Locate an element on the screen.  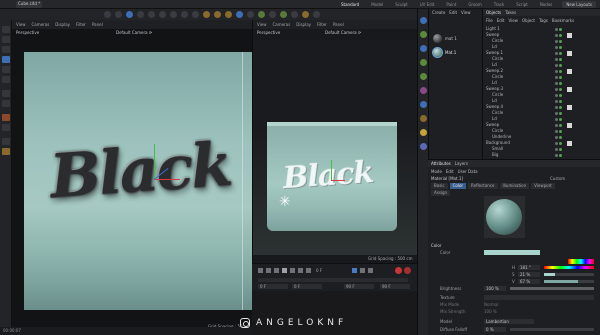
subtab-illumination: Illumination is located at coordinates (514, 185).